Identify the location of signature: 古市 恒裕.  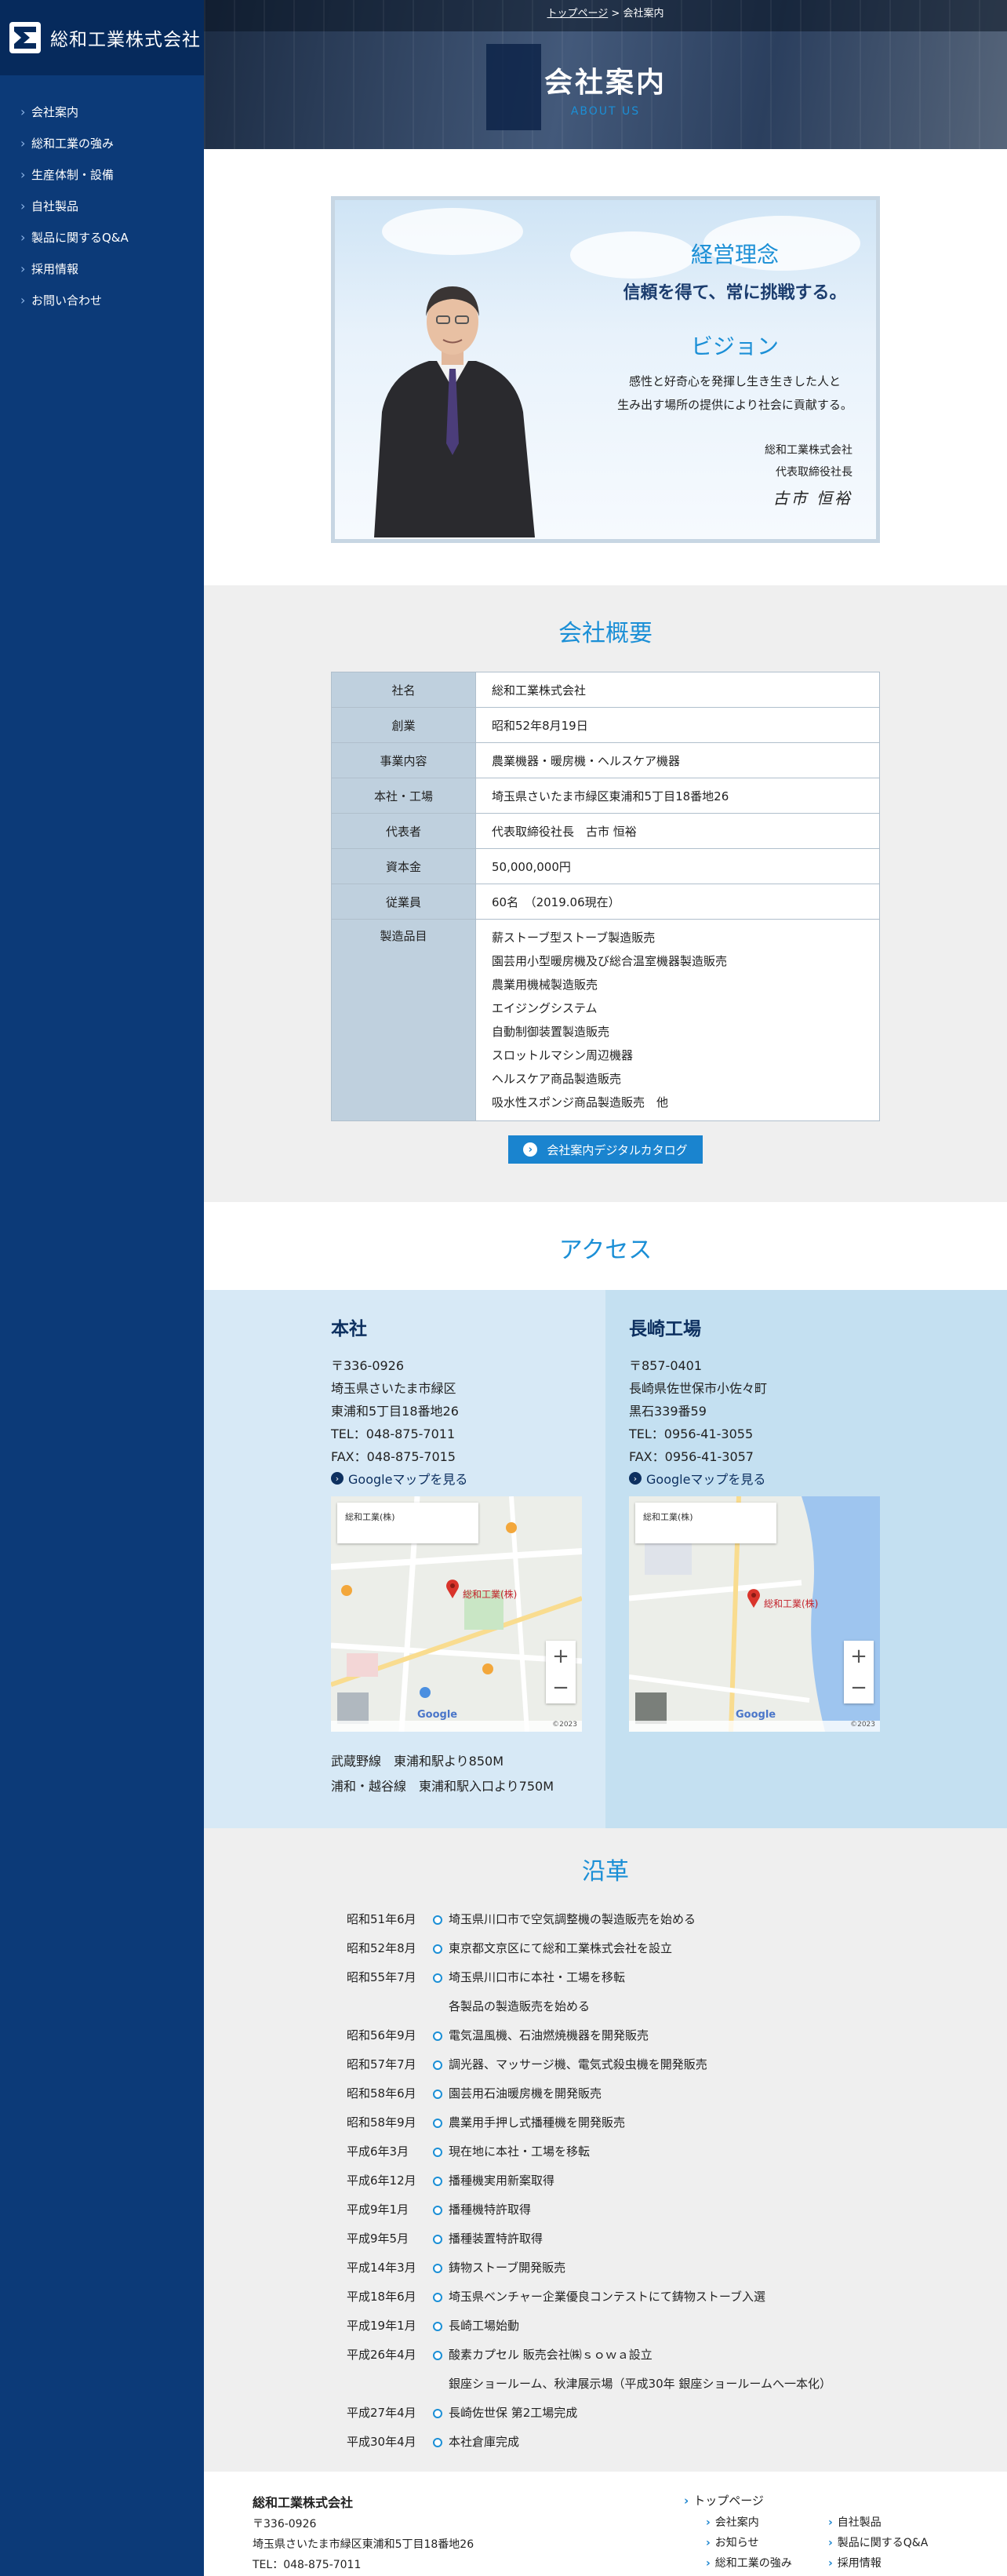
(813, 498).